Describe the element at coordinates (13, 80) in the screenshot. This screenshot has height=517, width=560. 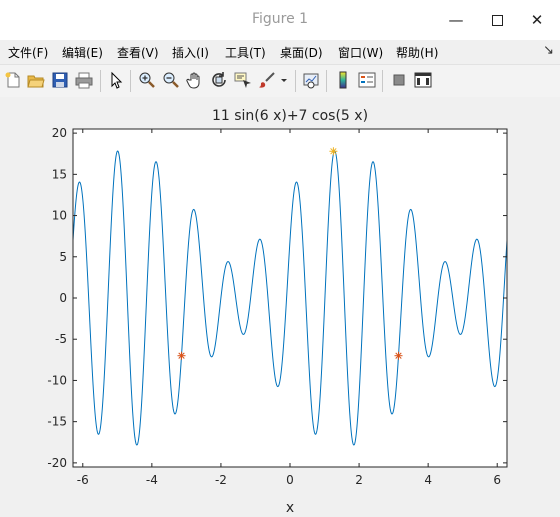
I see `new-figure-icon` at that location.